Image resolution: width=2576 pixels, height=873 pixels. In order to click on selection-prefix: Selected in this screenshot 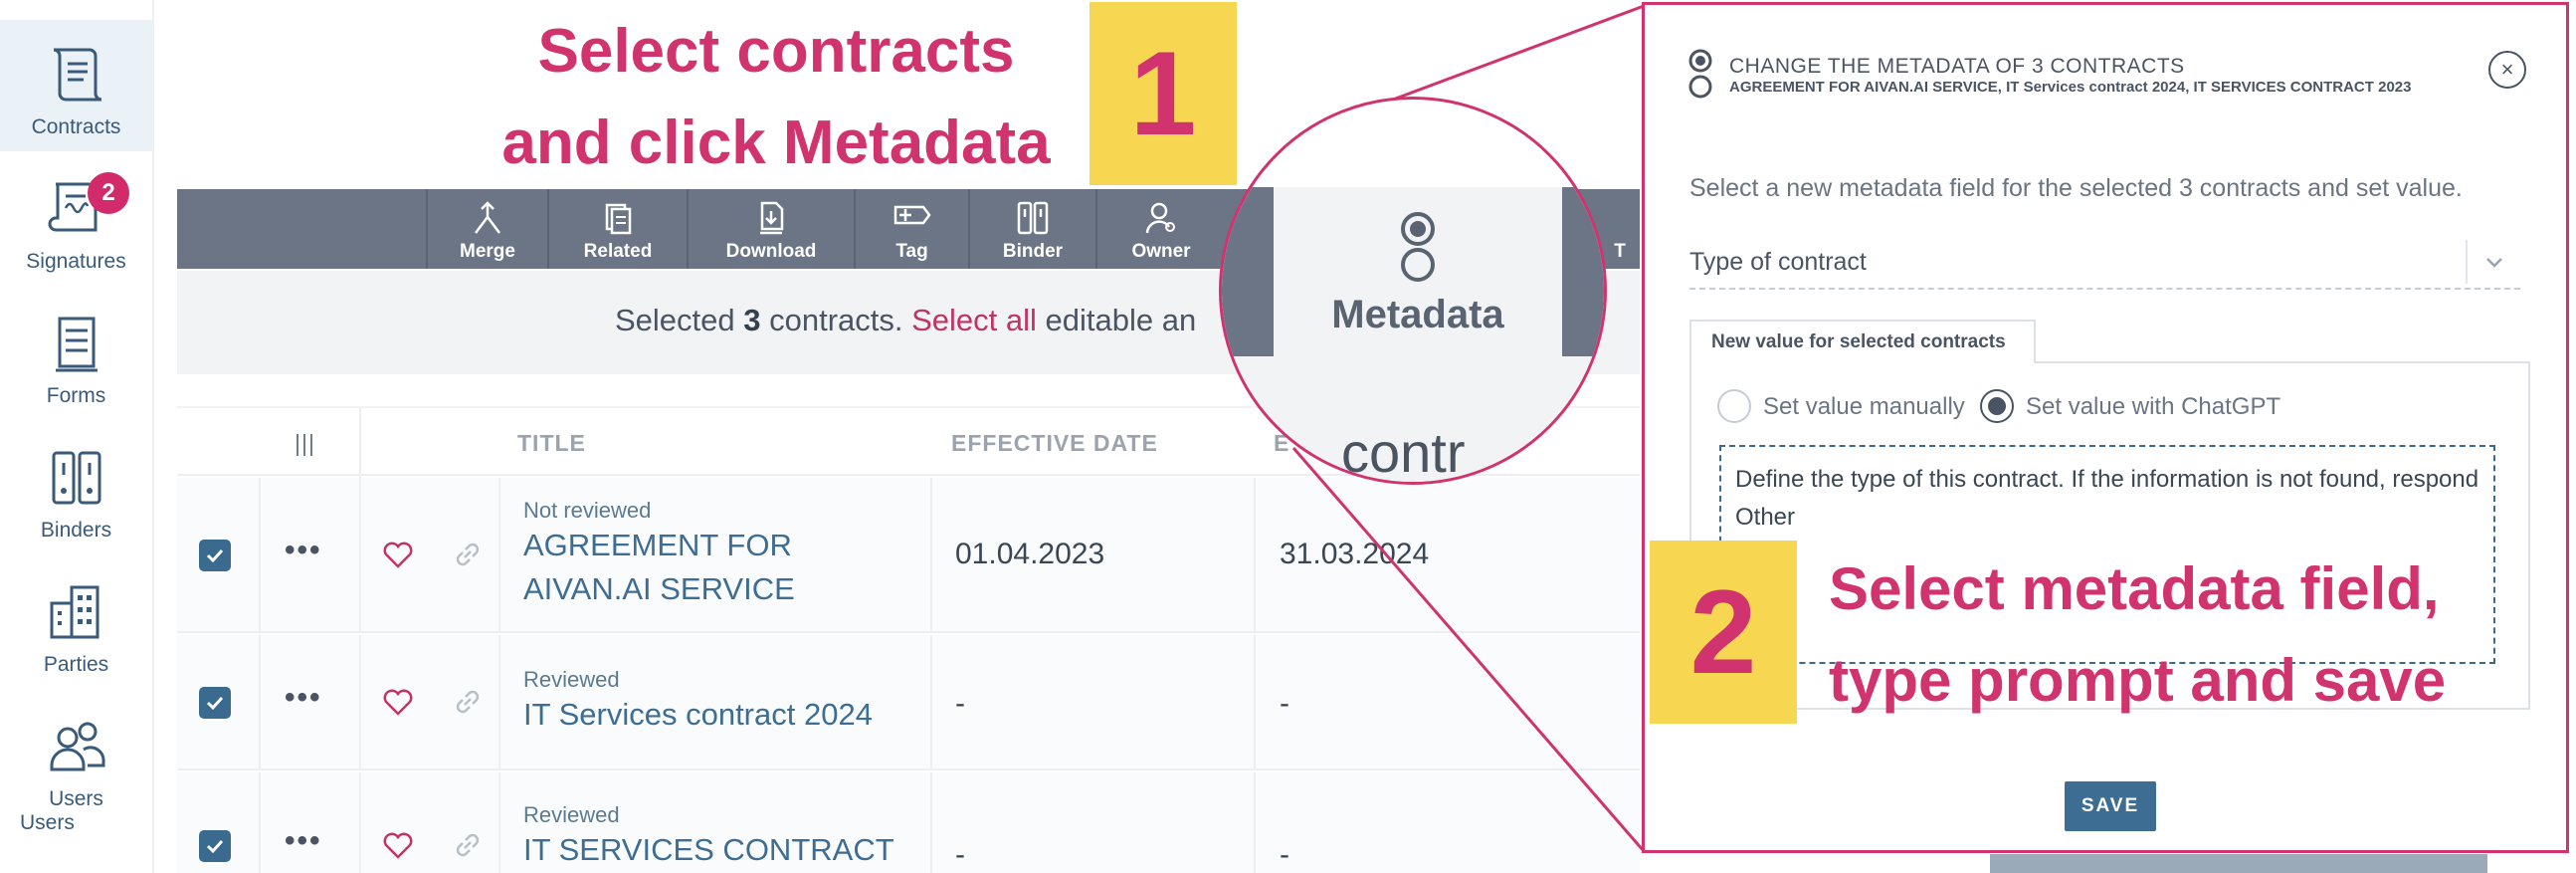, I will do `click(679, 320)`.